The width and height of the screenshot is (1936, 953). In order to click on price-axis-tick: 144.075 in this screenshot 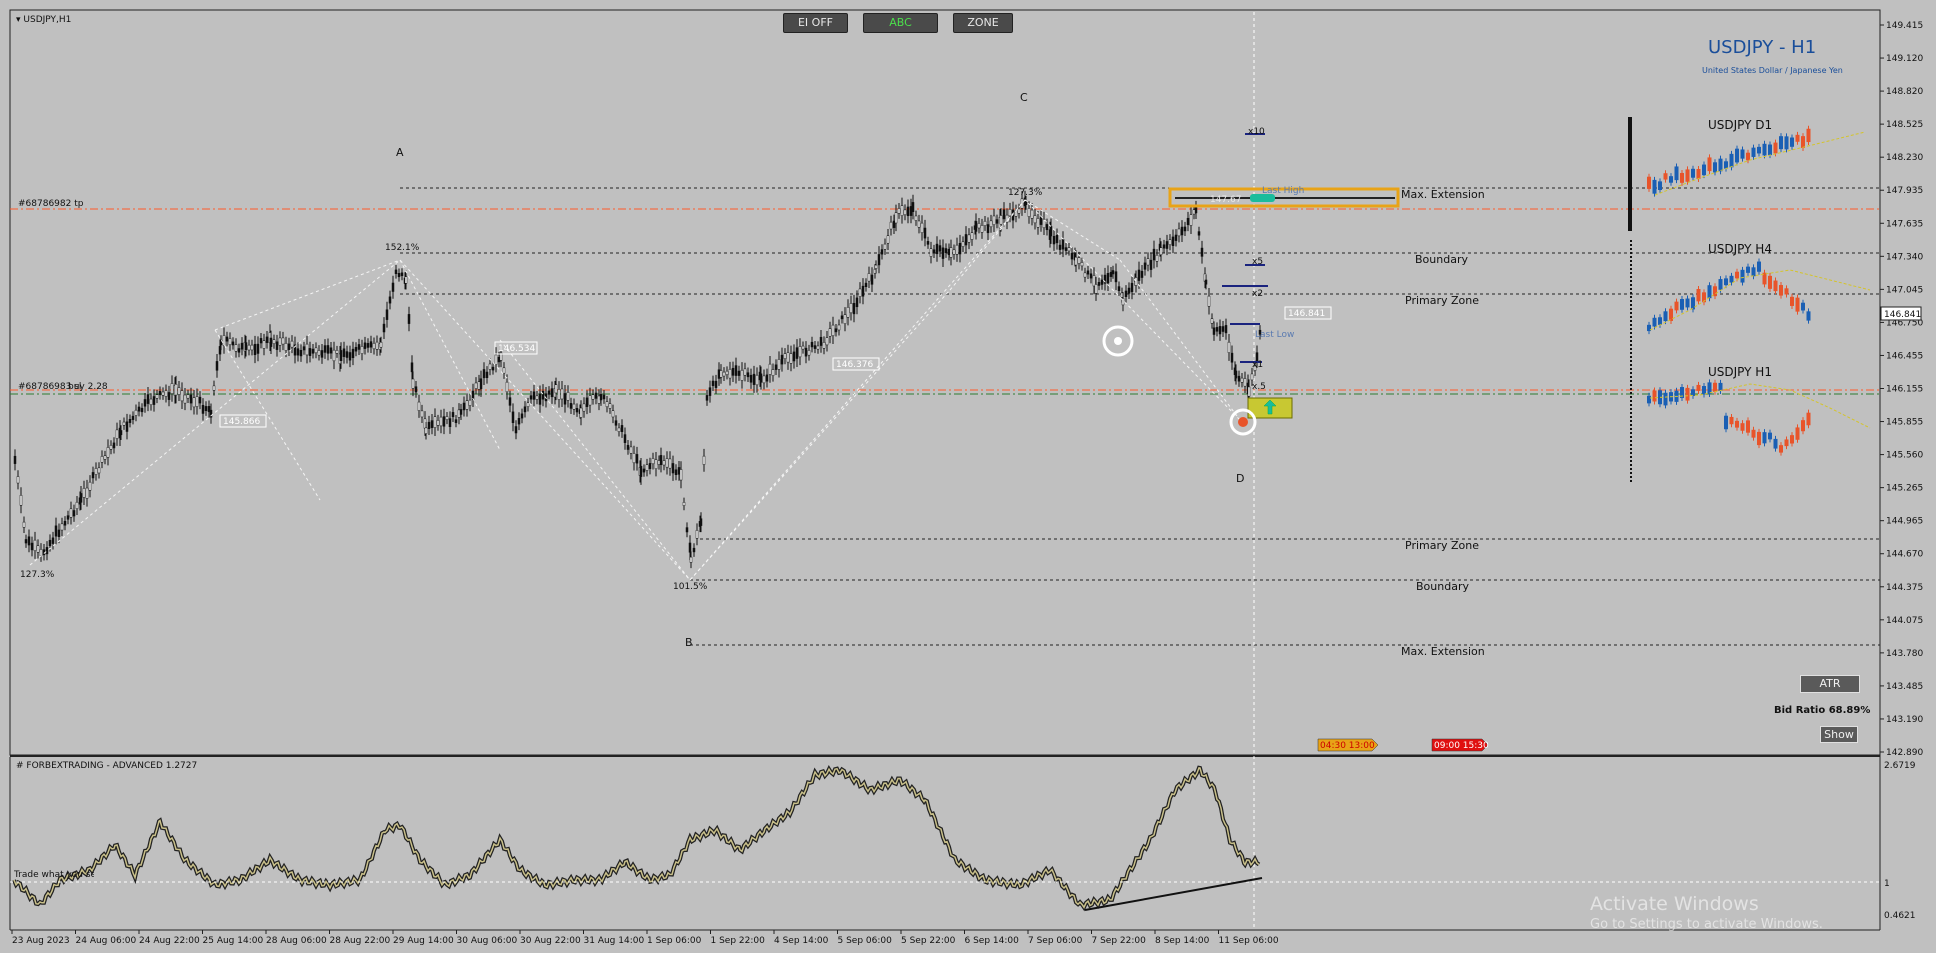, I will do `click(1904, 621)`.